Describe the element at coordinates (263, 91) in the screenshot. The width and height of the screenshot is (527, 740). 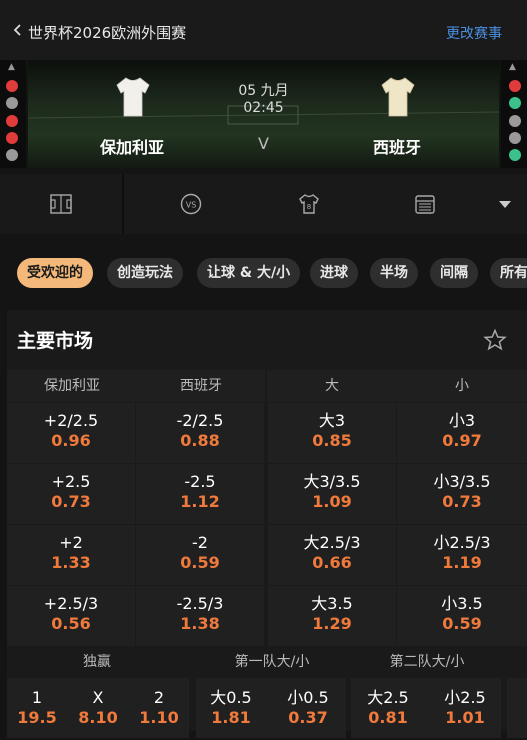
I see `match-date: 05 九月` at that location.